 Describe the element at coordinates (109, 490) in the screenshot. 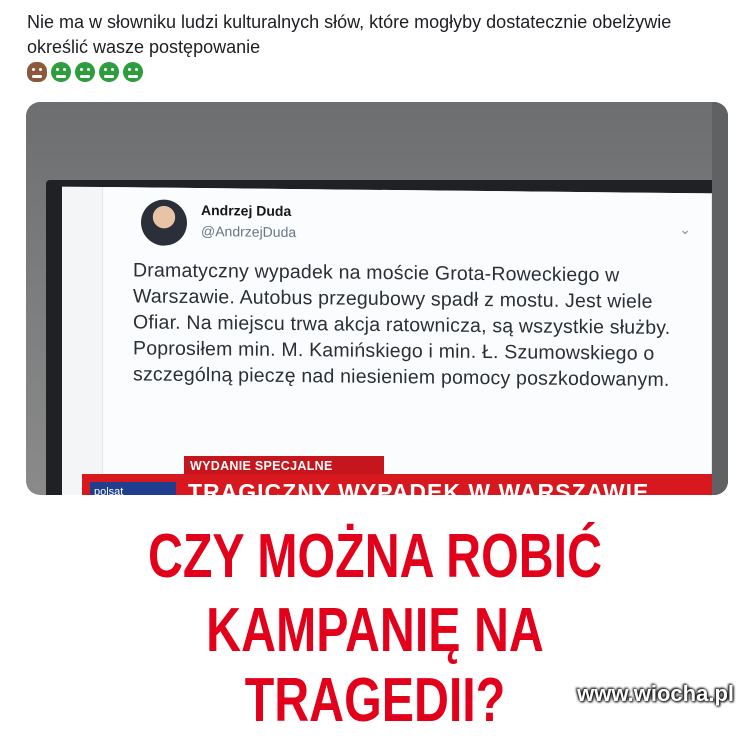

I see `channel-logo-text: polsat` at that location.